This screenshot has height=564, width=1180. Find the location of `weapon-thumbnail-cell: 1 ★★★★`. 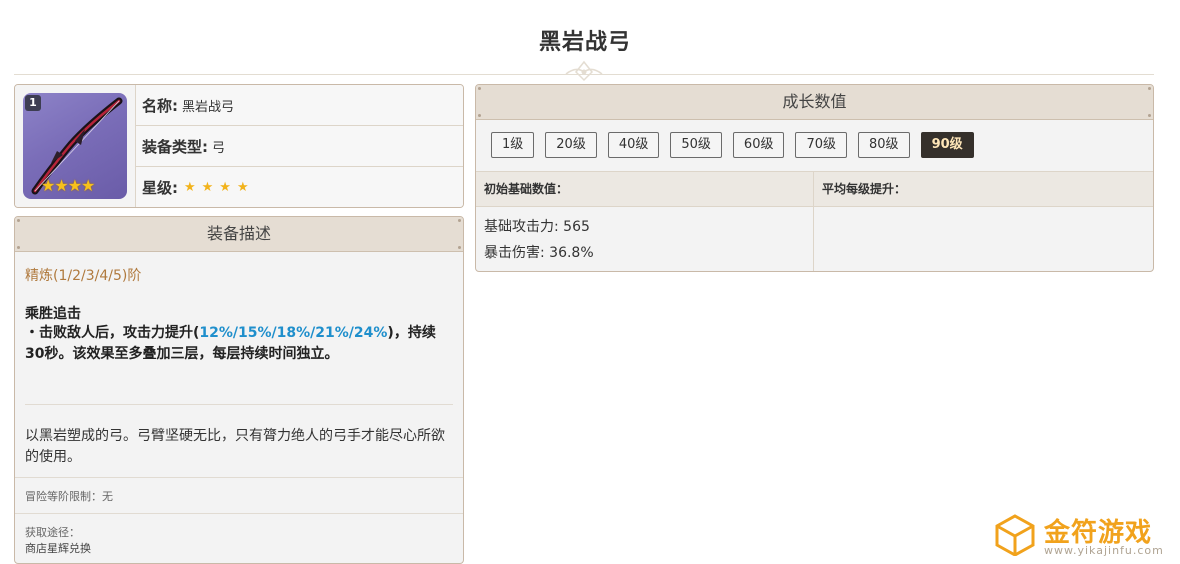

weapon-thumbnail-cell: 1 ★★★★ is located at coordinates (75, 146).